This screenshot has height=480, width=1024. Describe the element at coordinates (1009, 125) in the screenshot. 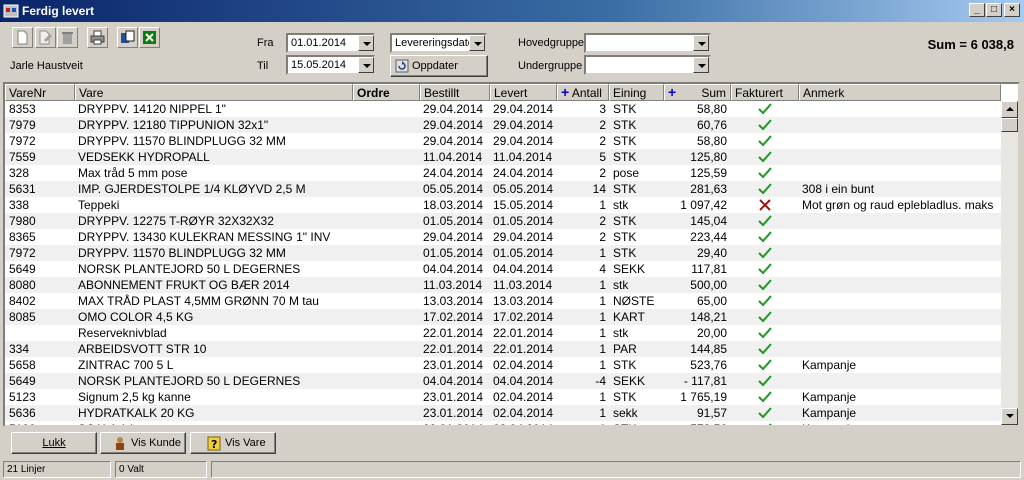

I see `scroll-thumb` at that location.